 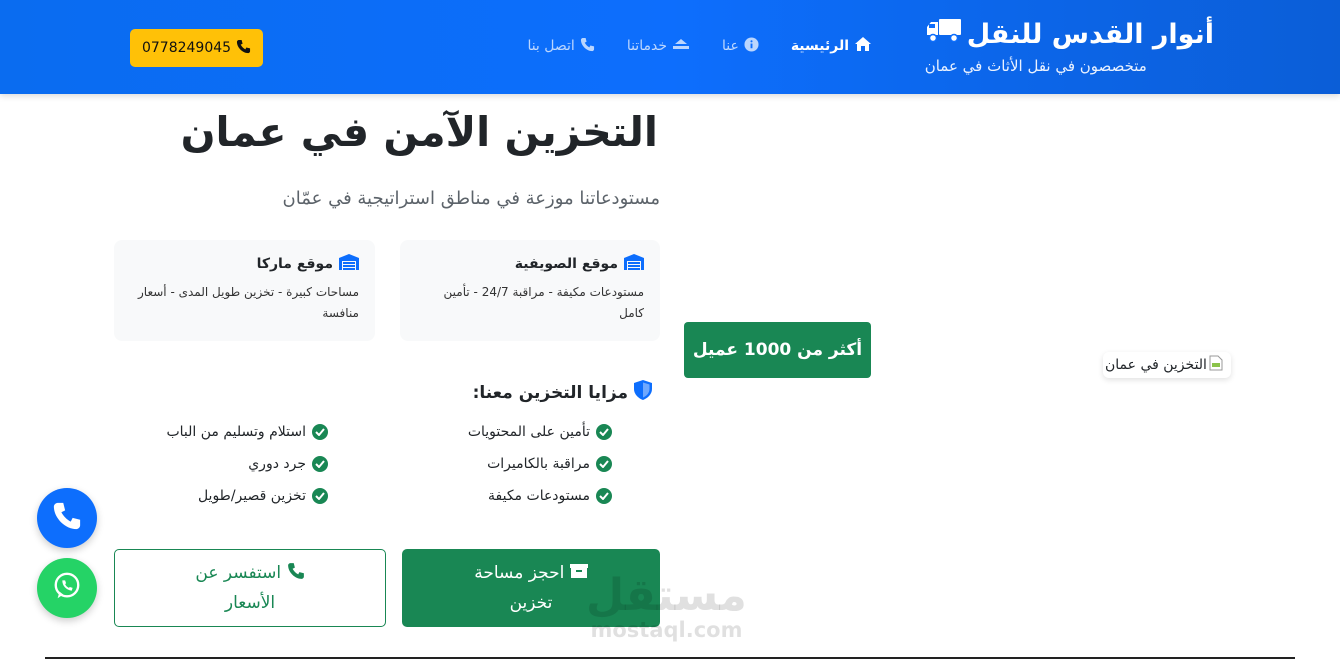 I want to click on inquire-prices-label: استفسر عن الأسعار, so click(x=238, y=588).